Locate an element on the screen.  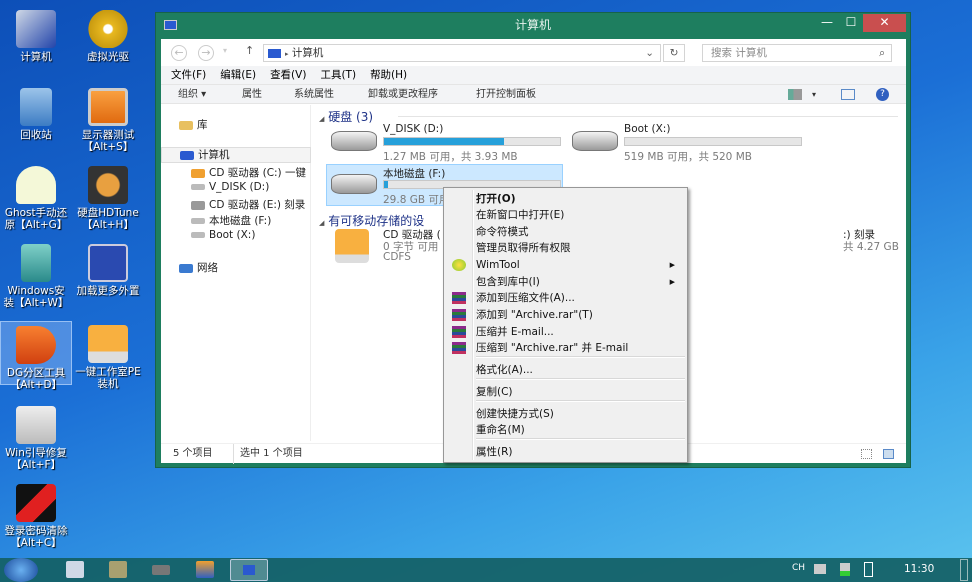
menu-view: 查看(V) is located at coordinates (288, 75).